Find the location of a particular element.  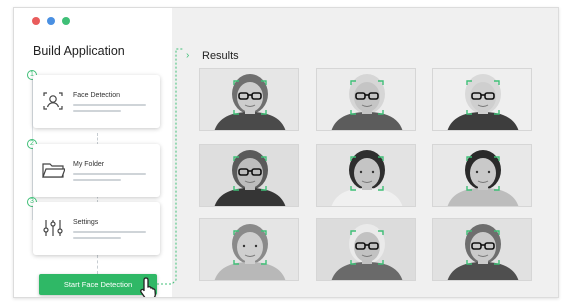

app-title: Build Application is located at coordinates (79, 51).